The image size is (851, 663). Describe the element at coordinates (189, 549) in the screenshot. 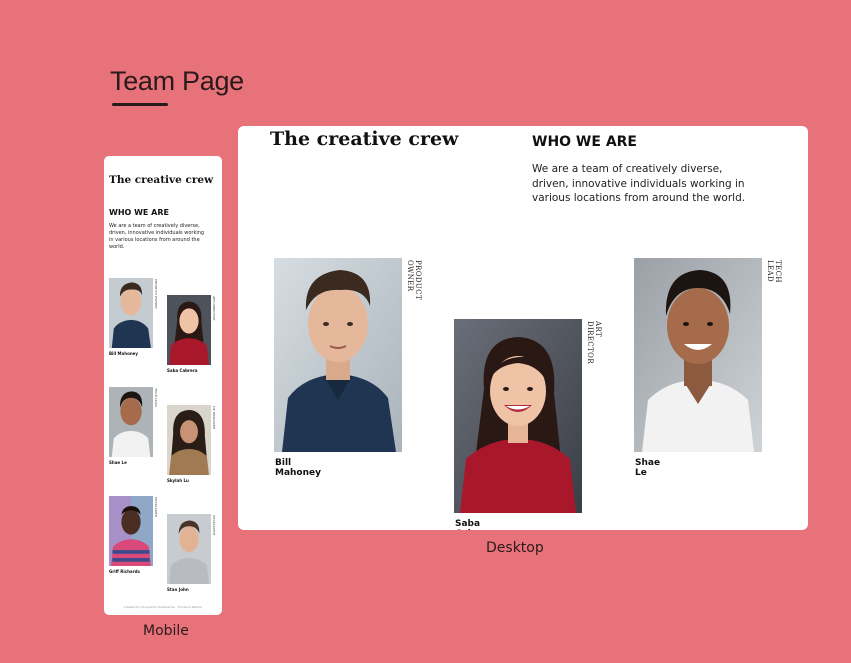

I see `stan-john-photo` at that location.